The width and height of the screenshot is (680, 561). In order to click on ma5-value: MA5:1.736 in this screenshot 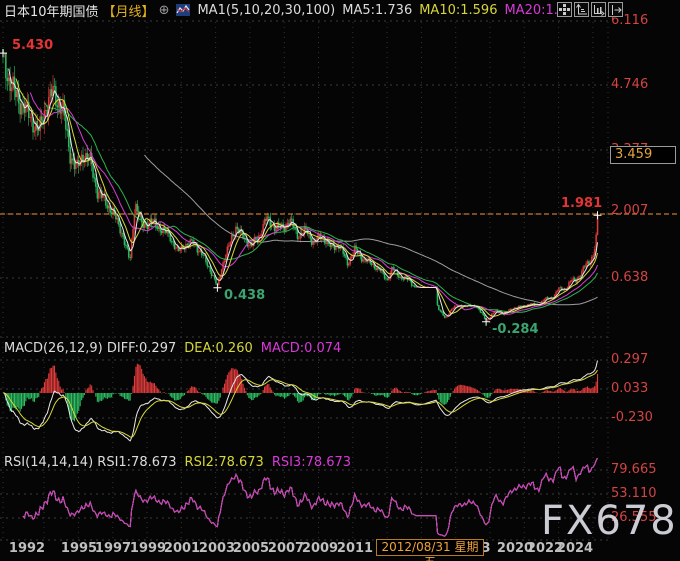, I will do `click(377, 10)`.